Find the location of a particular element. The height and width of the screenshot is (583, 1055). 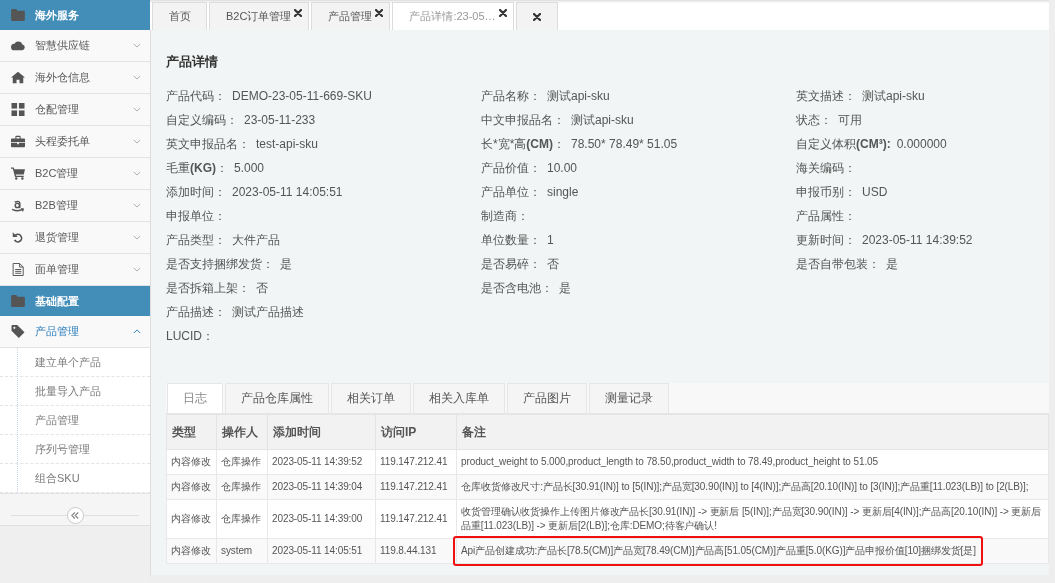

field-value: 测试产品描述 is located at coordinates (268, 312).